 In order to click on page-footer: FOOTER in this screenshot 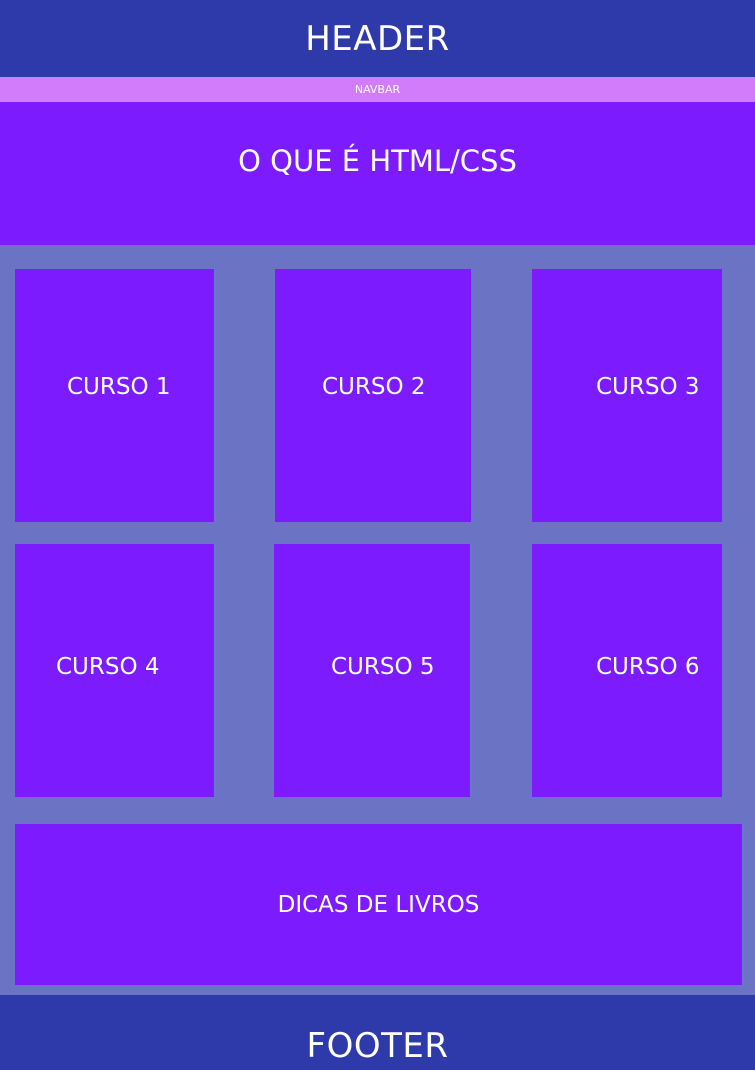, I will do `click(377, 1032)`.